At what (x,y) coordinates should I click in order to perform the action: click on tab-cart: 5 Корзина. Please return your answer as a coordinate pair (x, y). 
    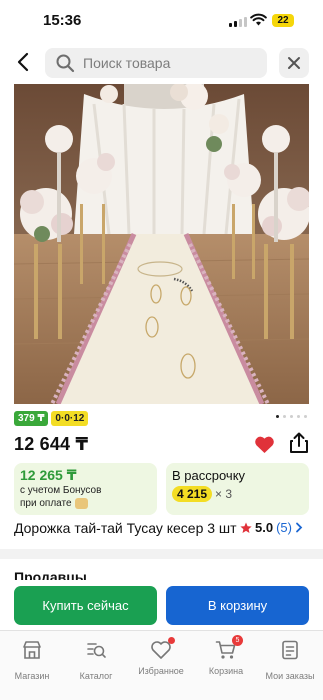
    Looking at the image, I should click on (226, 655).